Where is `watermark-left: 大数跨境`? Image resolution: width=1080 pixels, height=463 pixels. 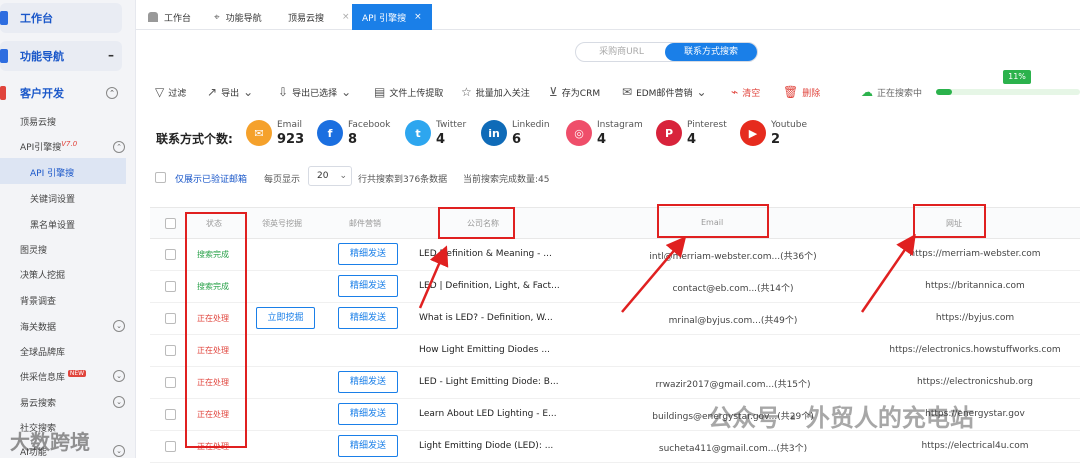 watermark-left: 大数跨境 is located at coordinates (50, 442).